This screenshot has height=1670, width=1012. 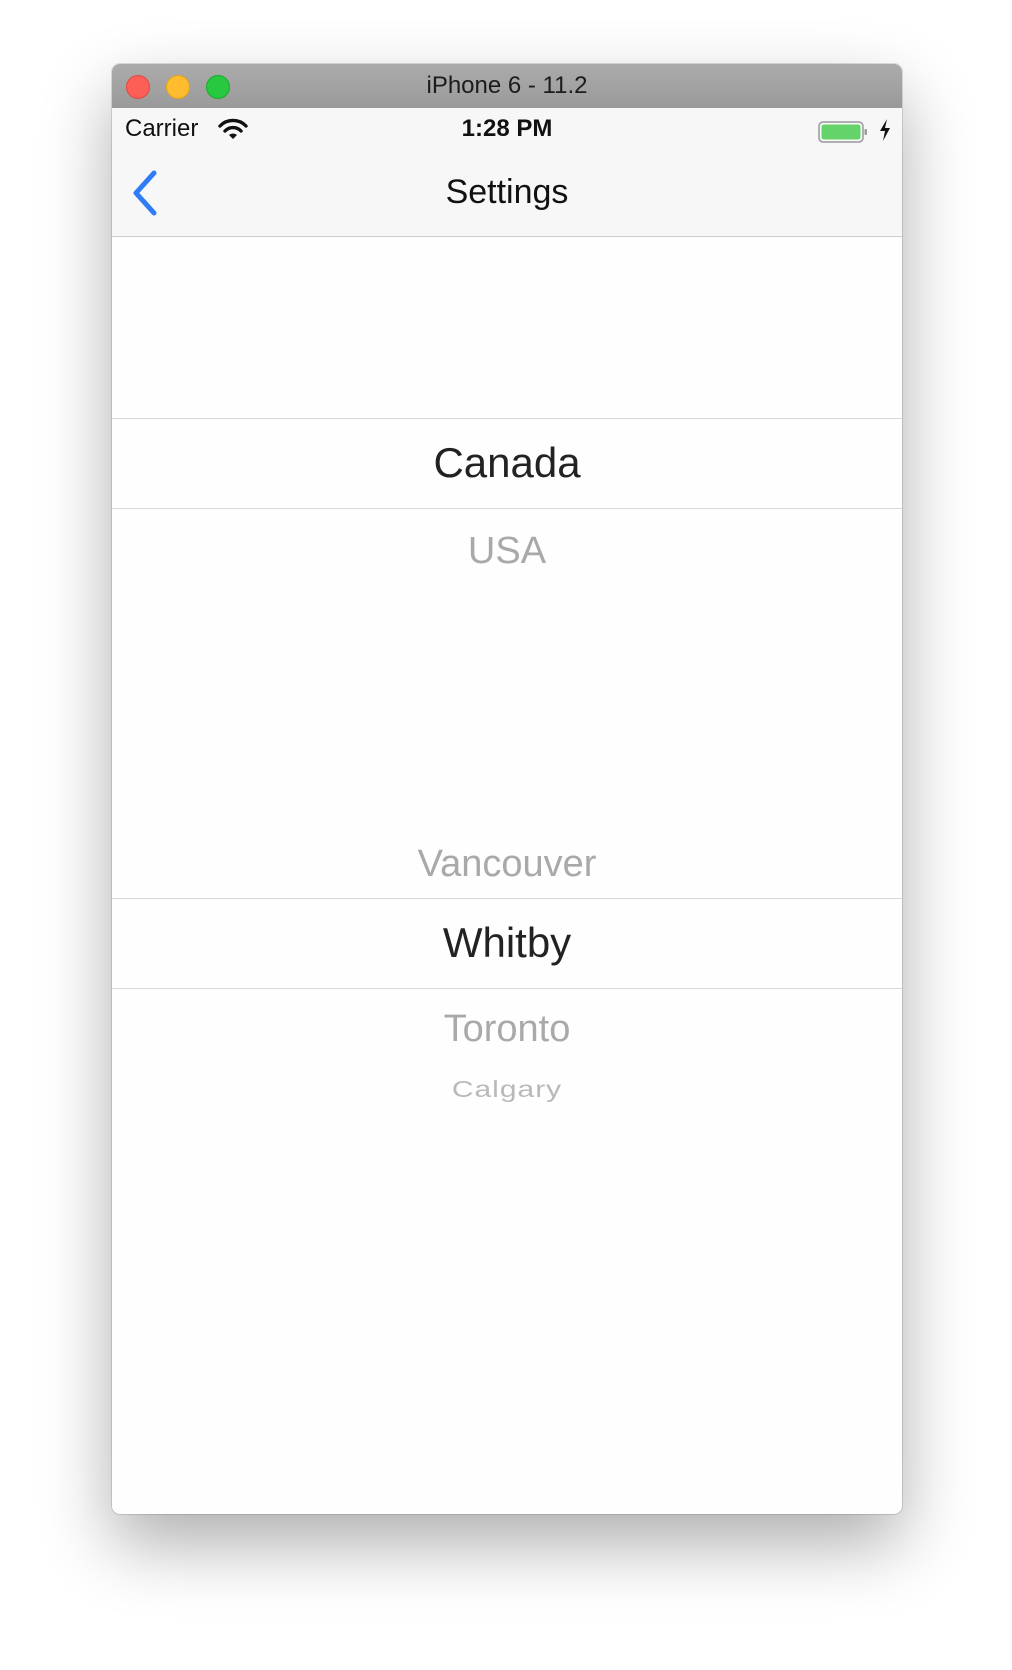 I want to click on picker-option-usa: USA, so click(x=507, y=551).